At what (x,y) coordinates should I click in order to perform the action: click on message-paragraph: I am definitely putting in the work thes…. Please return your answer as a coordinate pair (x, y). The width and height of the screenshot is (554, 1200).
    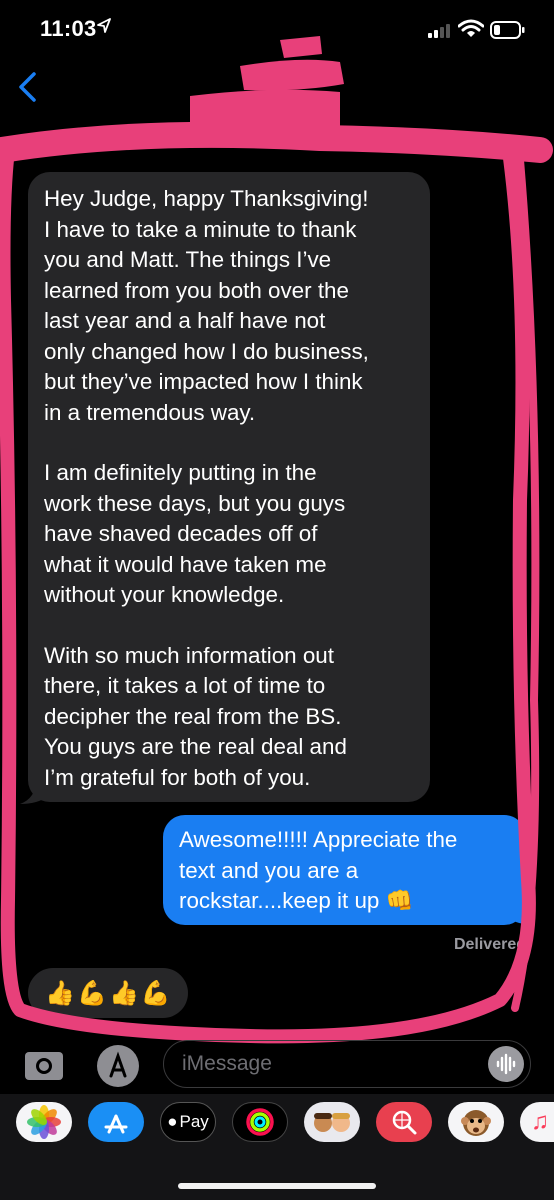
    Looking at the image, I should click on (195, 533).